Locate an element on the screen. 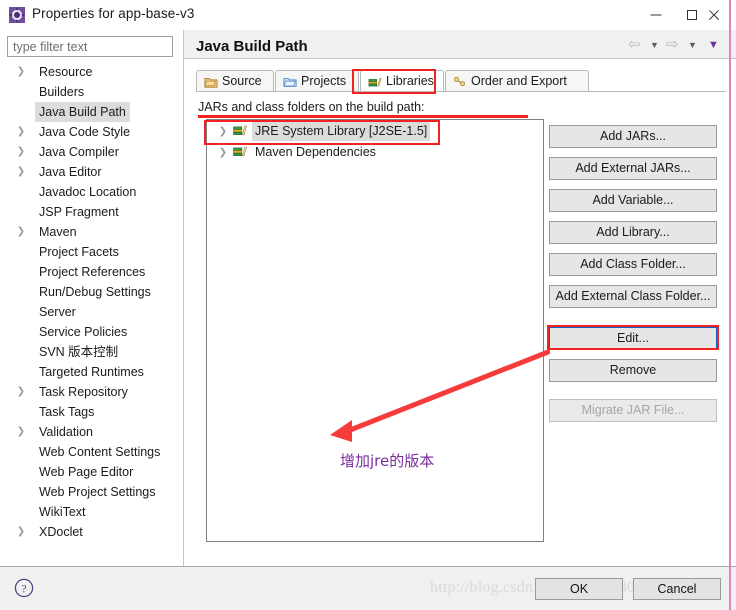 The width and height of the screenshot is (736, 610). sidebar-item-java-compiler: ❯ Java Compiler is located at coordinates (93, 152).